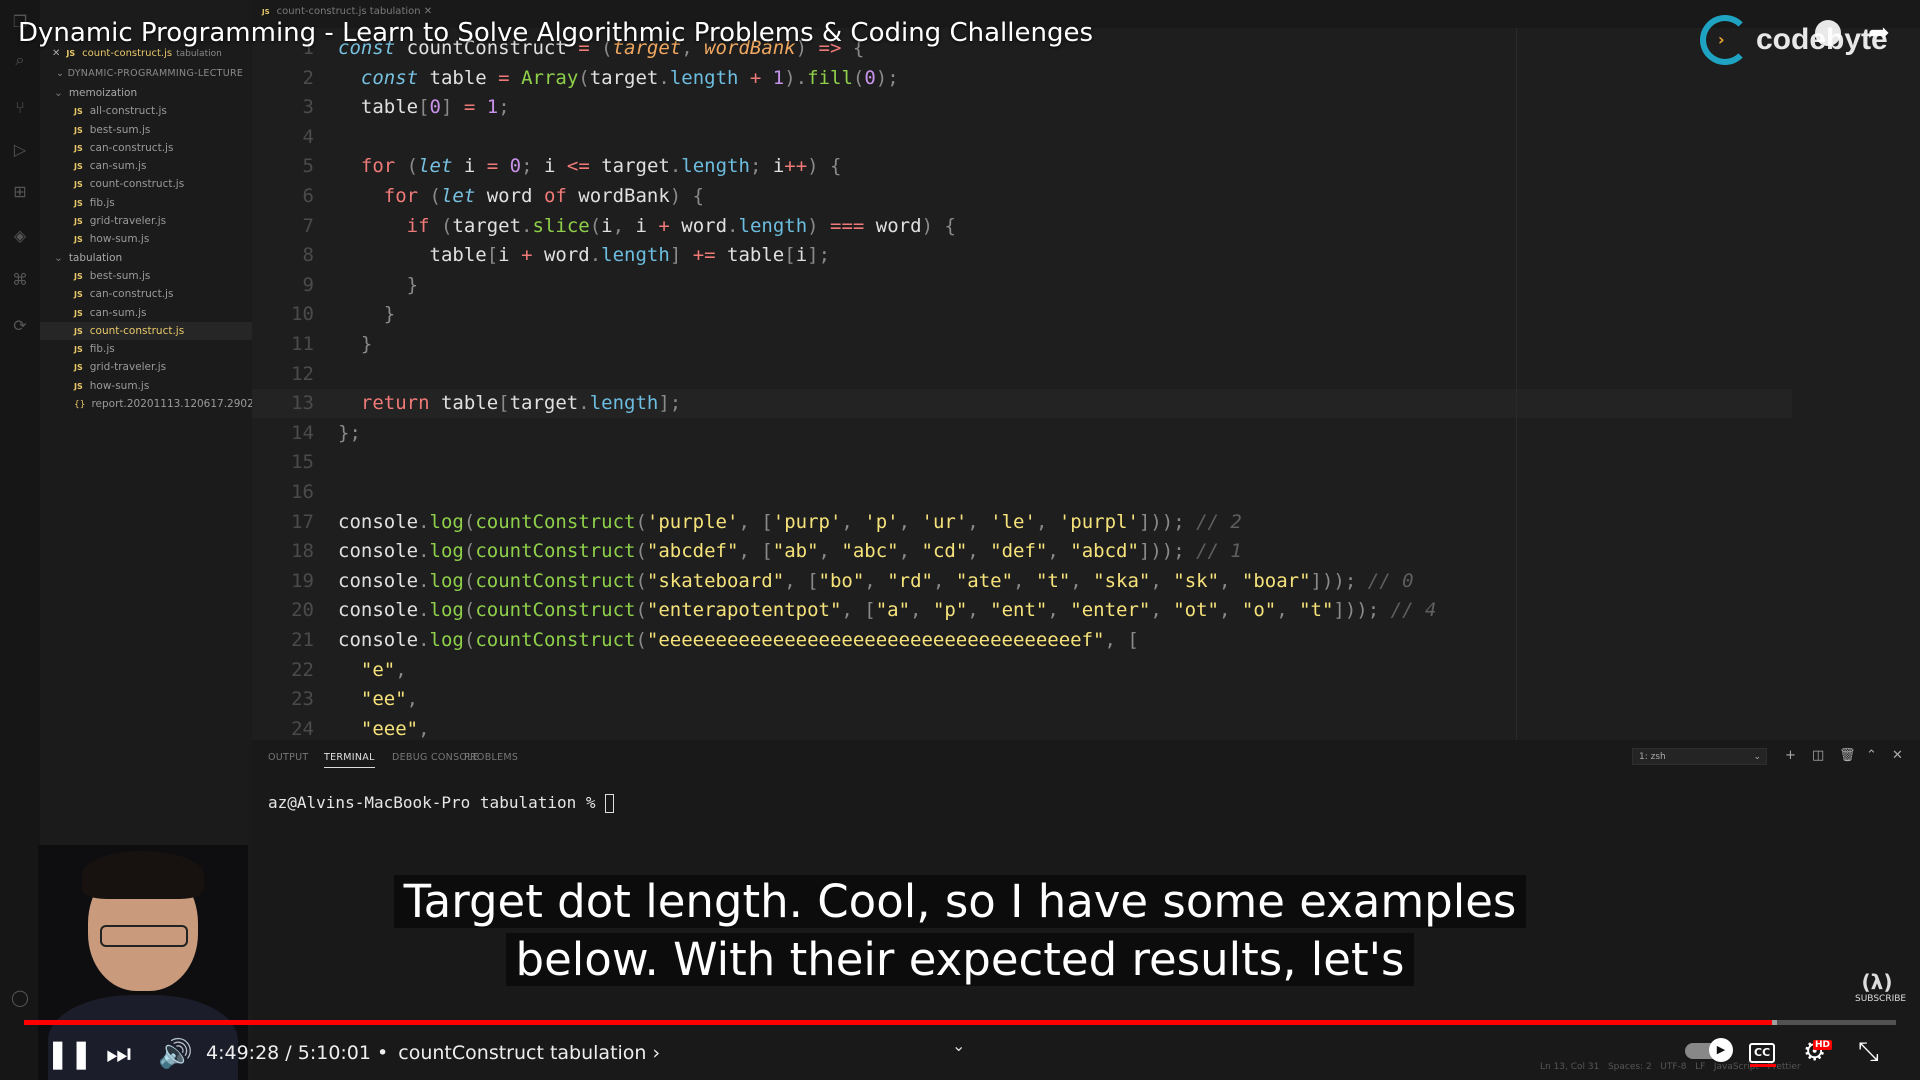 The width and height of the screenshot is (1920, 1080). Describe the element at coordinates (1022, 255) in the screenshot. I see `code-line: 8 table[i + word.length] += table[i];` at that location.